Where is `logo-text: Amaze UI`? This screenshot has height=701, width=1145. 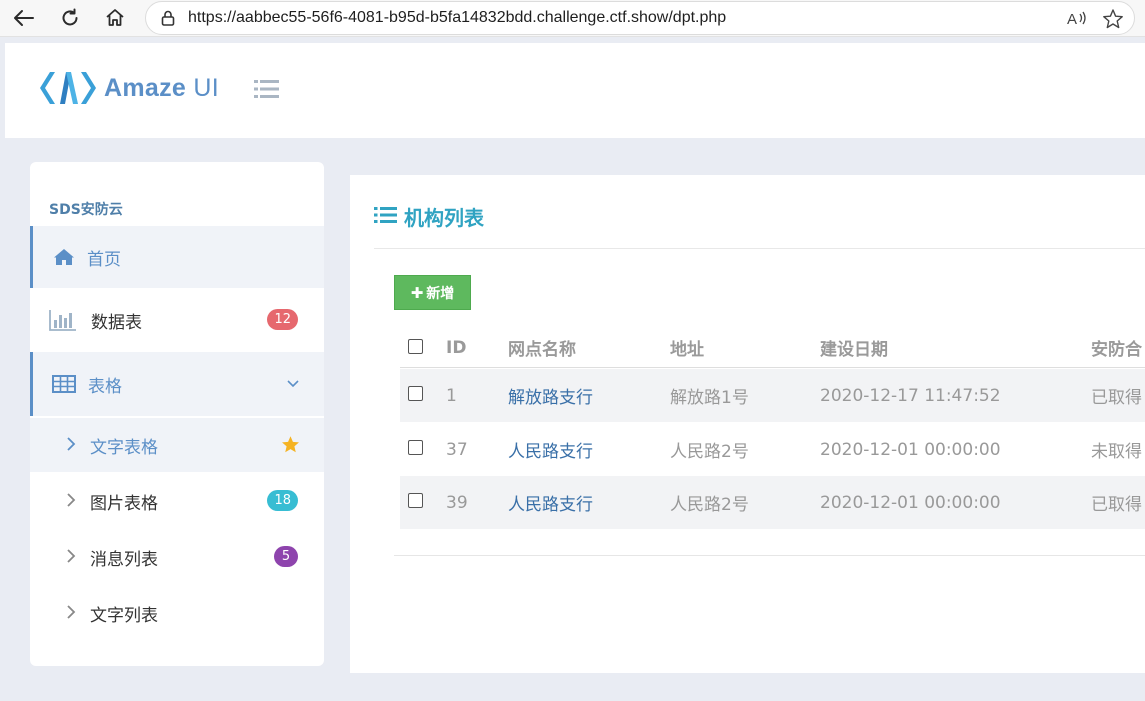 logo-text: Amaze UI is located at coordinates (161, 87).